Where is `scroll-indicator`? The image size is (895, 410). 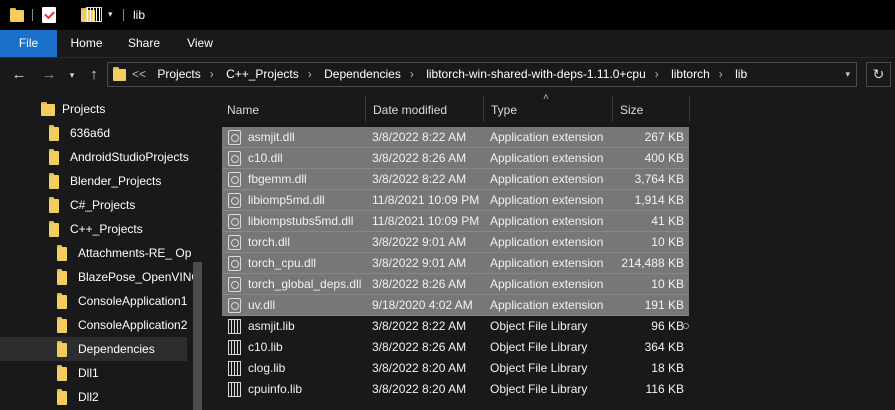
scroll-indicator is located at coordinates (686, 326).